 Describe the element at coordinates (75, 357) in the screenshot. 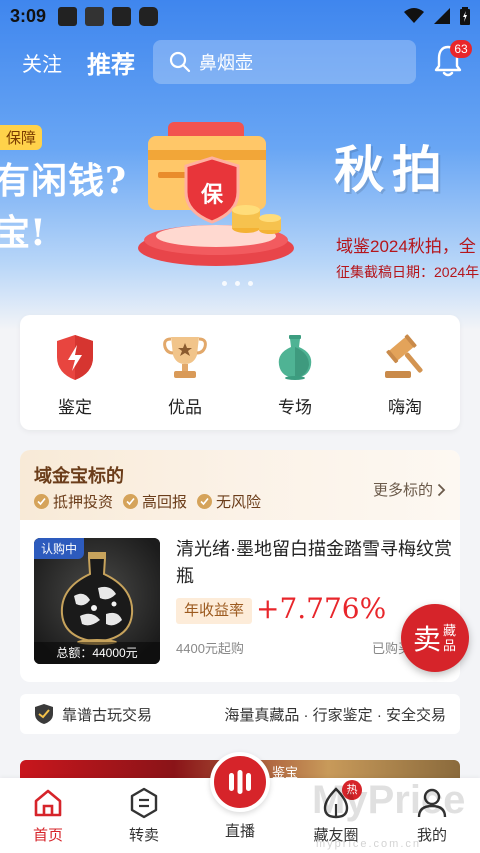

I see `shield-bolt-icon` at that location.